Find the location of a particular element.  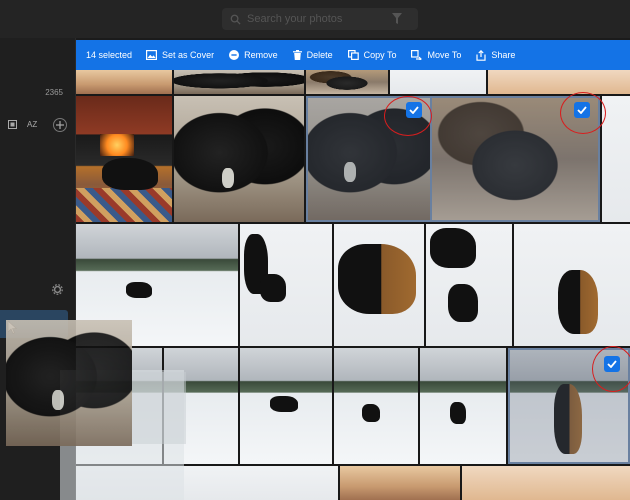

set-as-cover-button: Set as Cover is located at coordinates (180, 55).